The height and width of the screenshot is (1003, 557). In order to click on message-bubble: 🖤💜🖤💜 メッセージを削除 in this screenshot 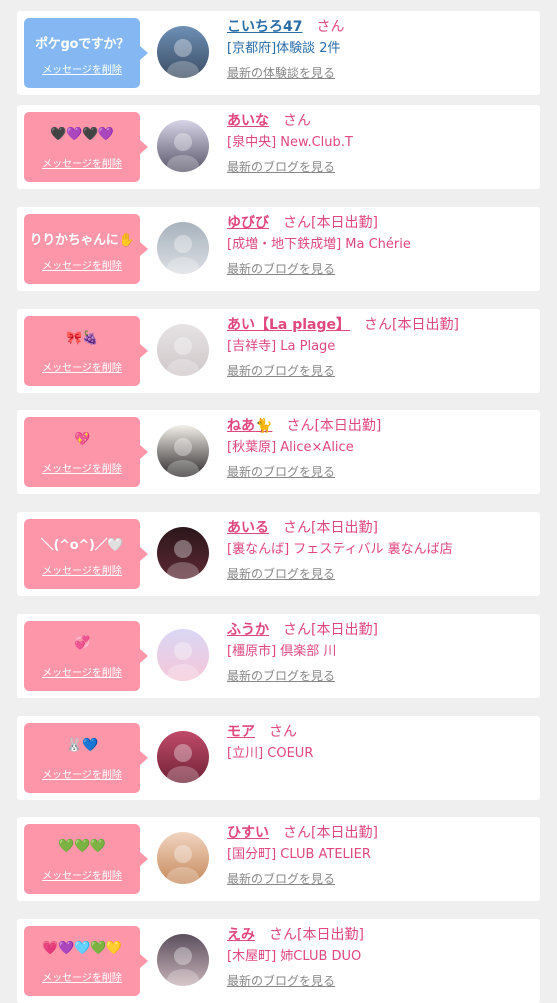, I will do `click(86, 147)`.